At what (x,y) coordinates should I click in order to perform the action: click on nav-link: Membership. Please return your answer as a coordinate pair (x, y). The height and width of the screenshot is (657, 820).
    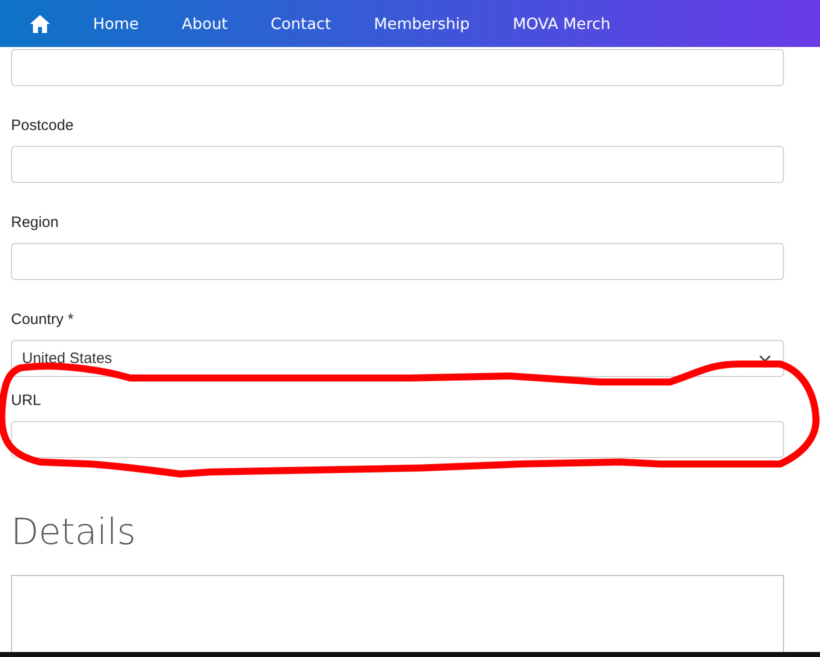
    Looking at the image, I should click on (422, 23).